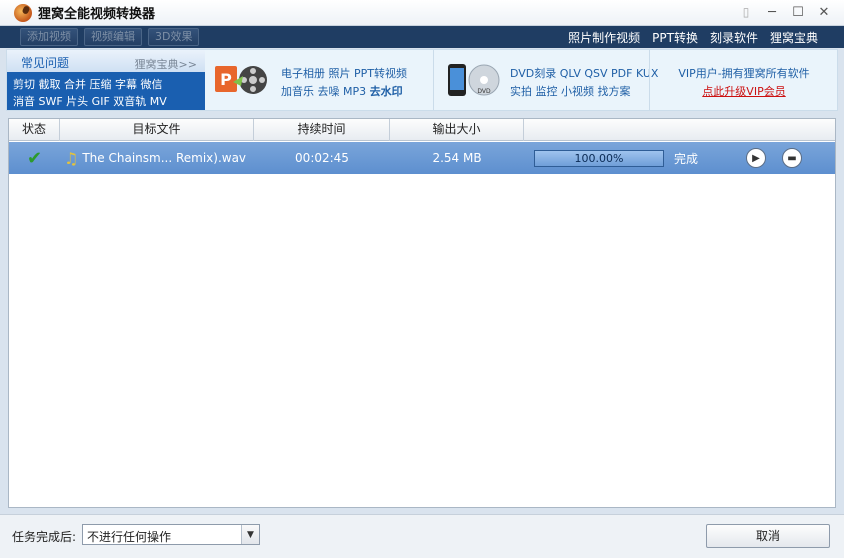  What do you see at coordinates (386, 91) in the screenshot?
I see `watermark-remove-link: 去水印` at bounding box center [386, 91].